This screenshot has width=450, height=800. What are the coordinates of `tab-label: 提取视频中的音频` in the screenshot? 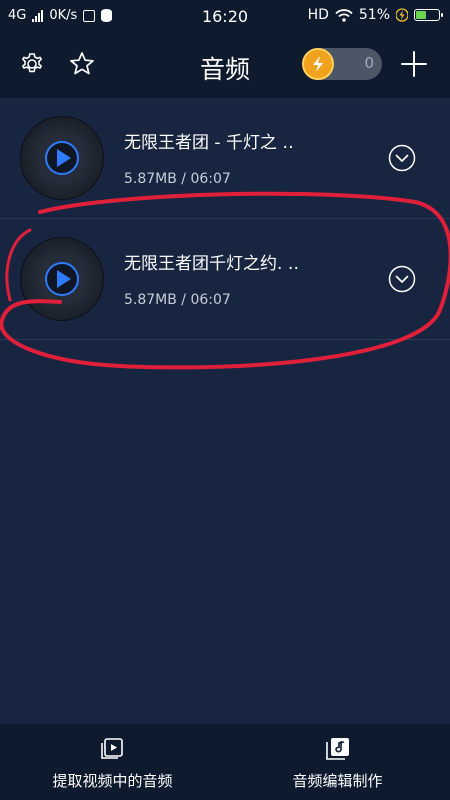 It's located at (112, 781).